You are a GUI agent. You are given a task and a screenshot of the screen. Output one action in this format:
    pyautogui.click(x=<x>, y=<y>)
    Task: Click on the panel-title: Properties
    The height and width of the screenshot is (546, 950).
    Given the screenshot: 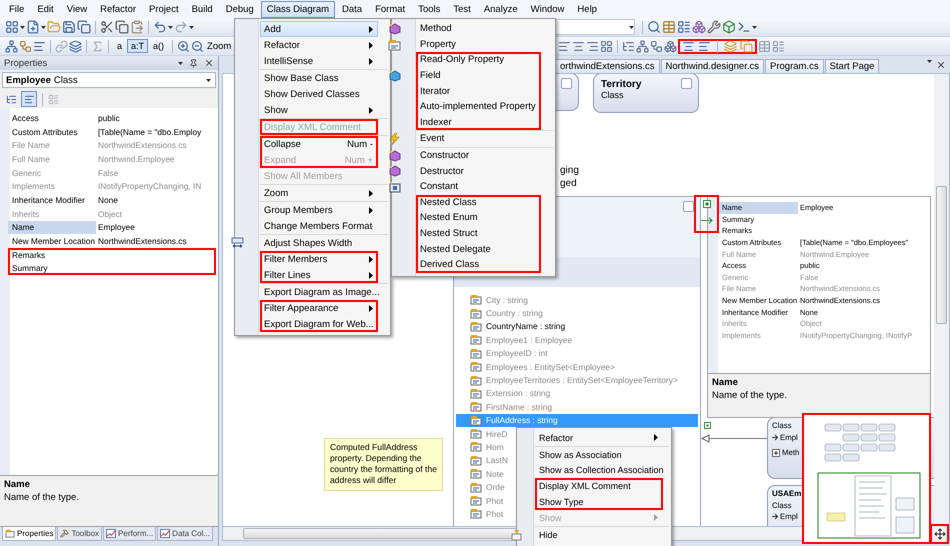 What is the action you would take?
    pyautogui.click(x=26, y=63)
    